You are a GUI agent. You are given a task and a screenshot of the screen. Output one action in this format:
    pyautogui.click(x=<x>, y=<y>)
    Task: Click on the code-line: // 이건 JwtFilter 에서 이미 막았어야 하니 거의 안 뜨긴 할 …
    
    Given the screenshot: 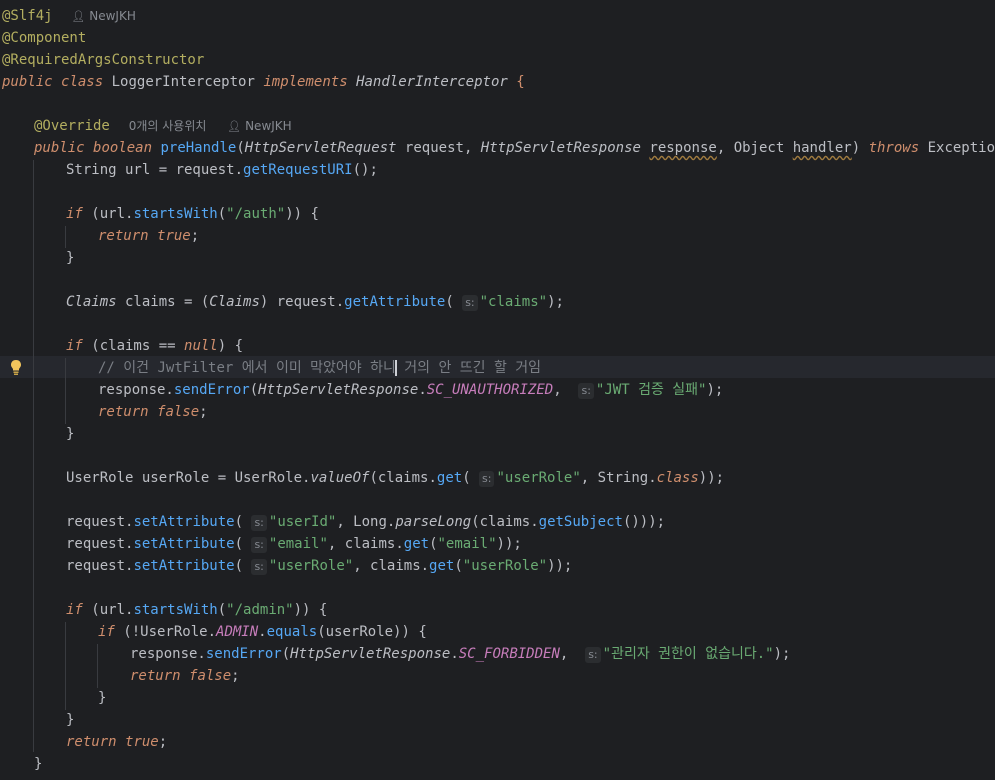 What is the action you would take?
    pyautogui.click(x=319, y=368)
    